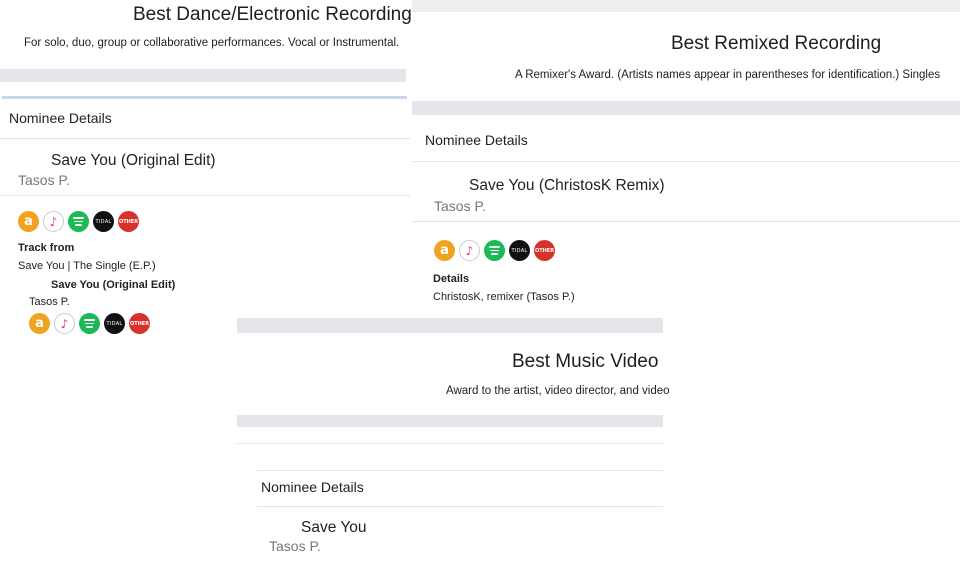 The image size is (960, 563). I want to click on category-title: Best Dance/Electronic Recording, so click(272, 14).